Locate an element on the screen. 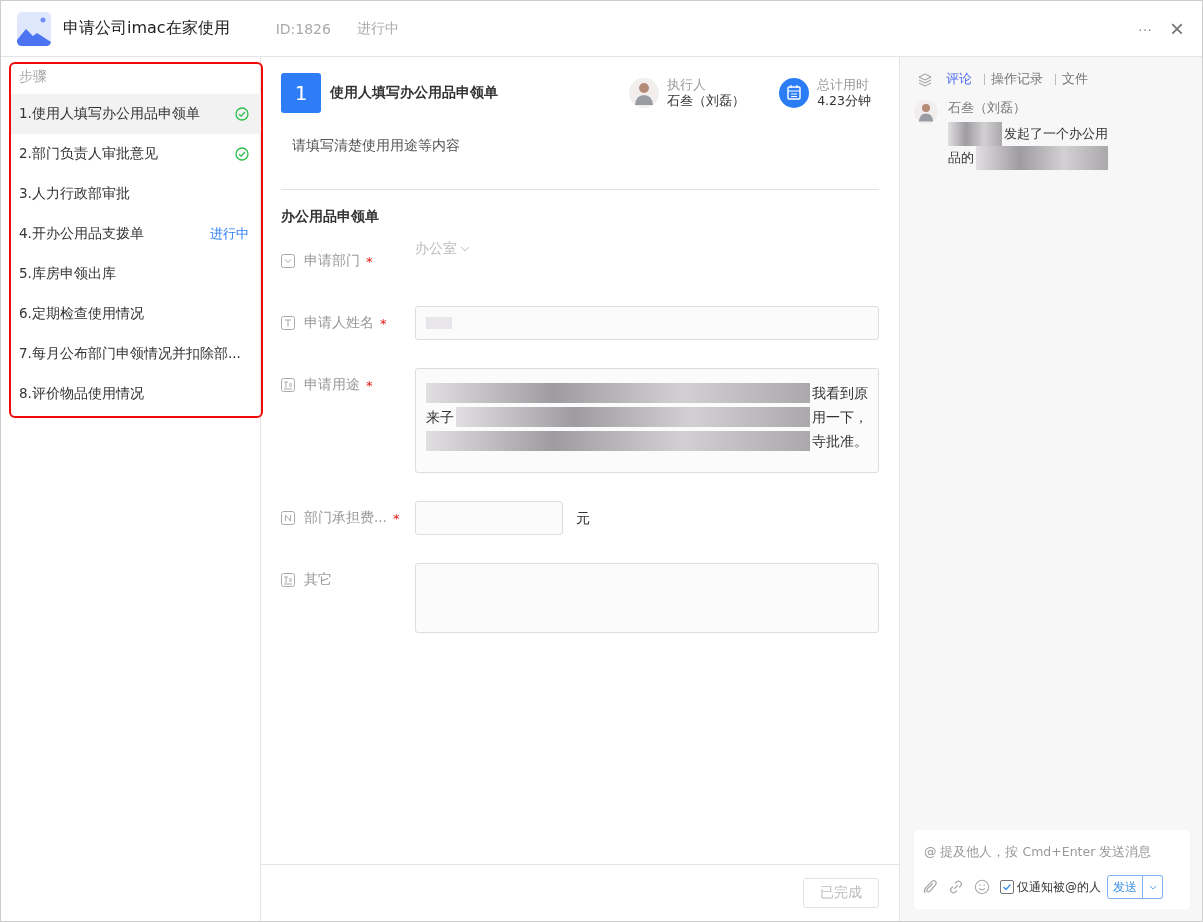 Image resolution: width=1203 pixels, height=922 pixels. input-field is located at coordinates (647, 323).